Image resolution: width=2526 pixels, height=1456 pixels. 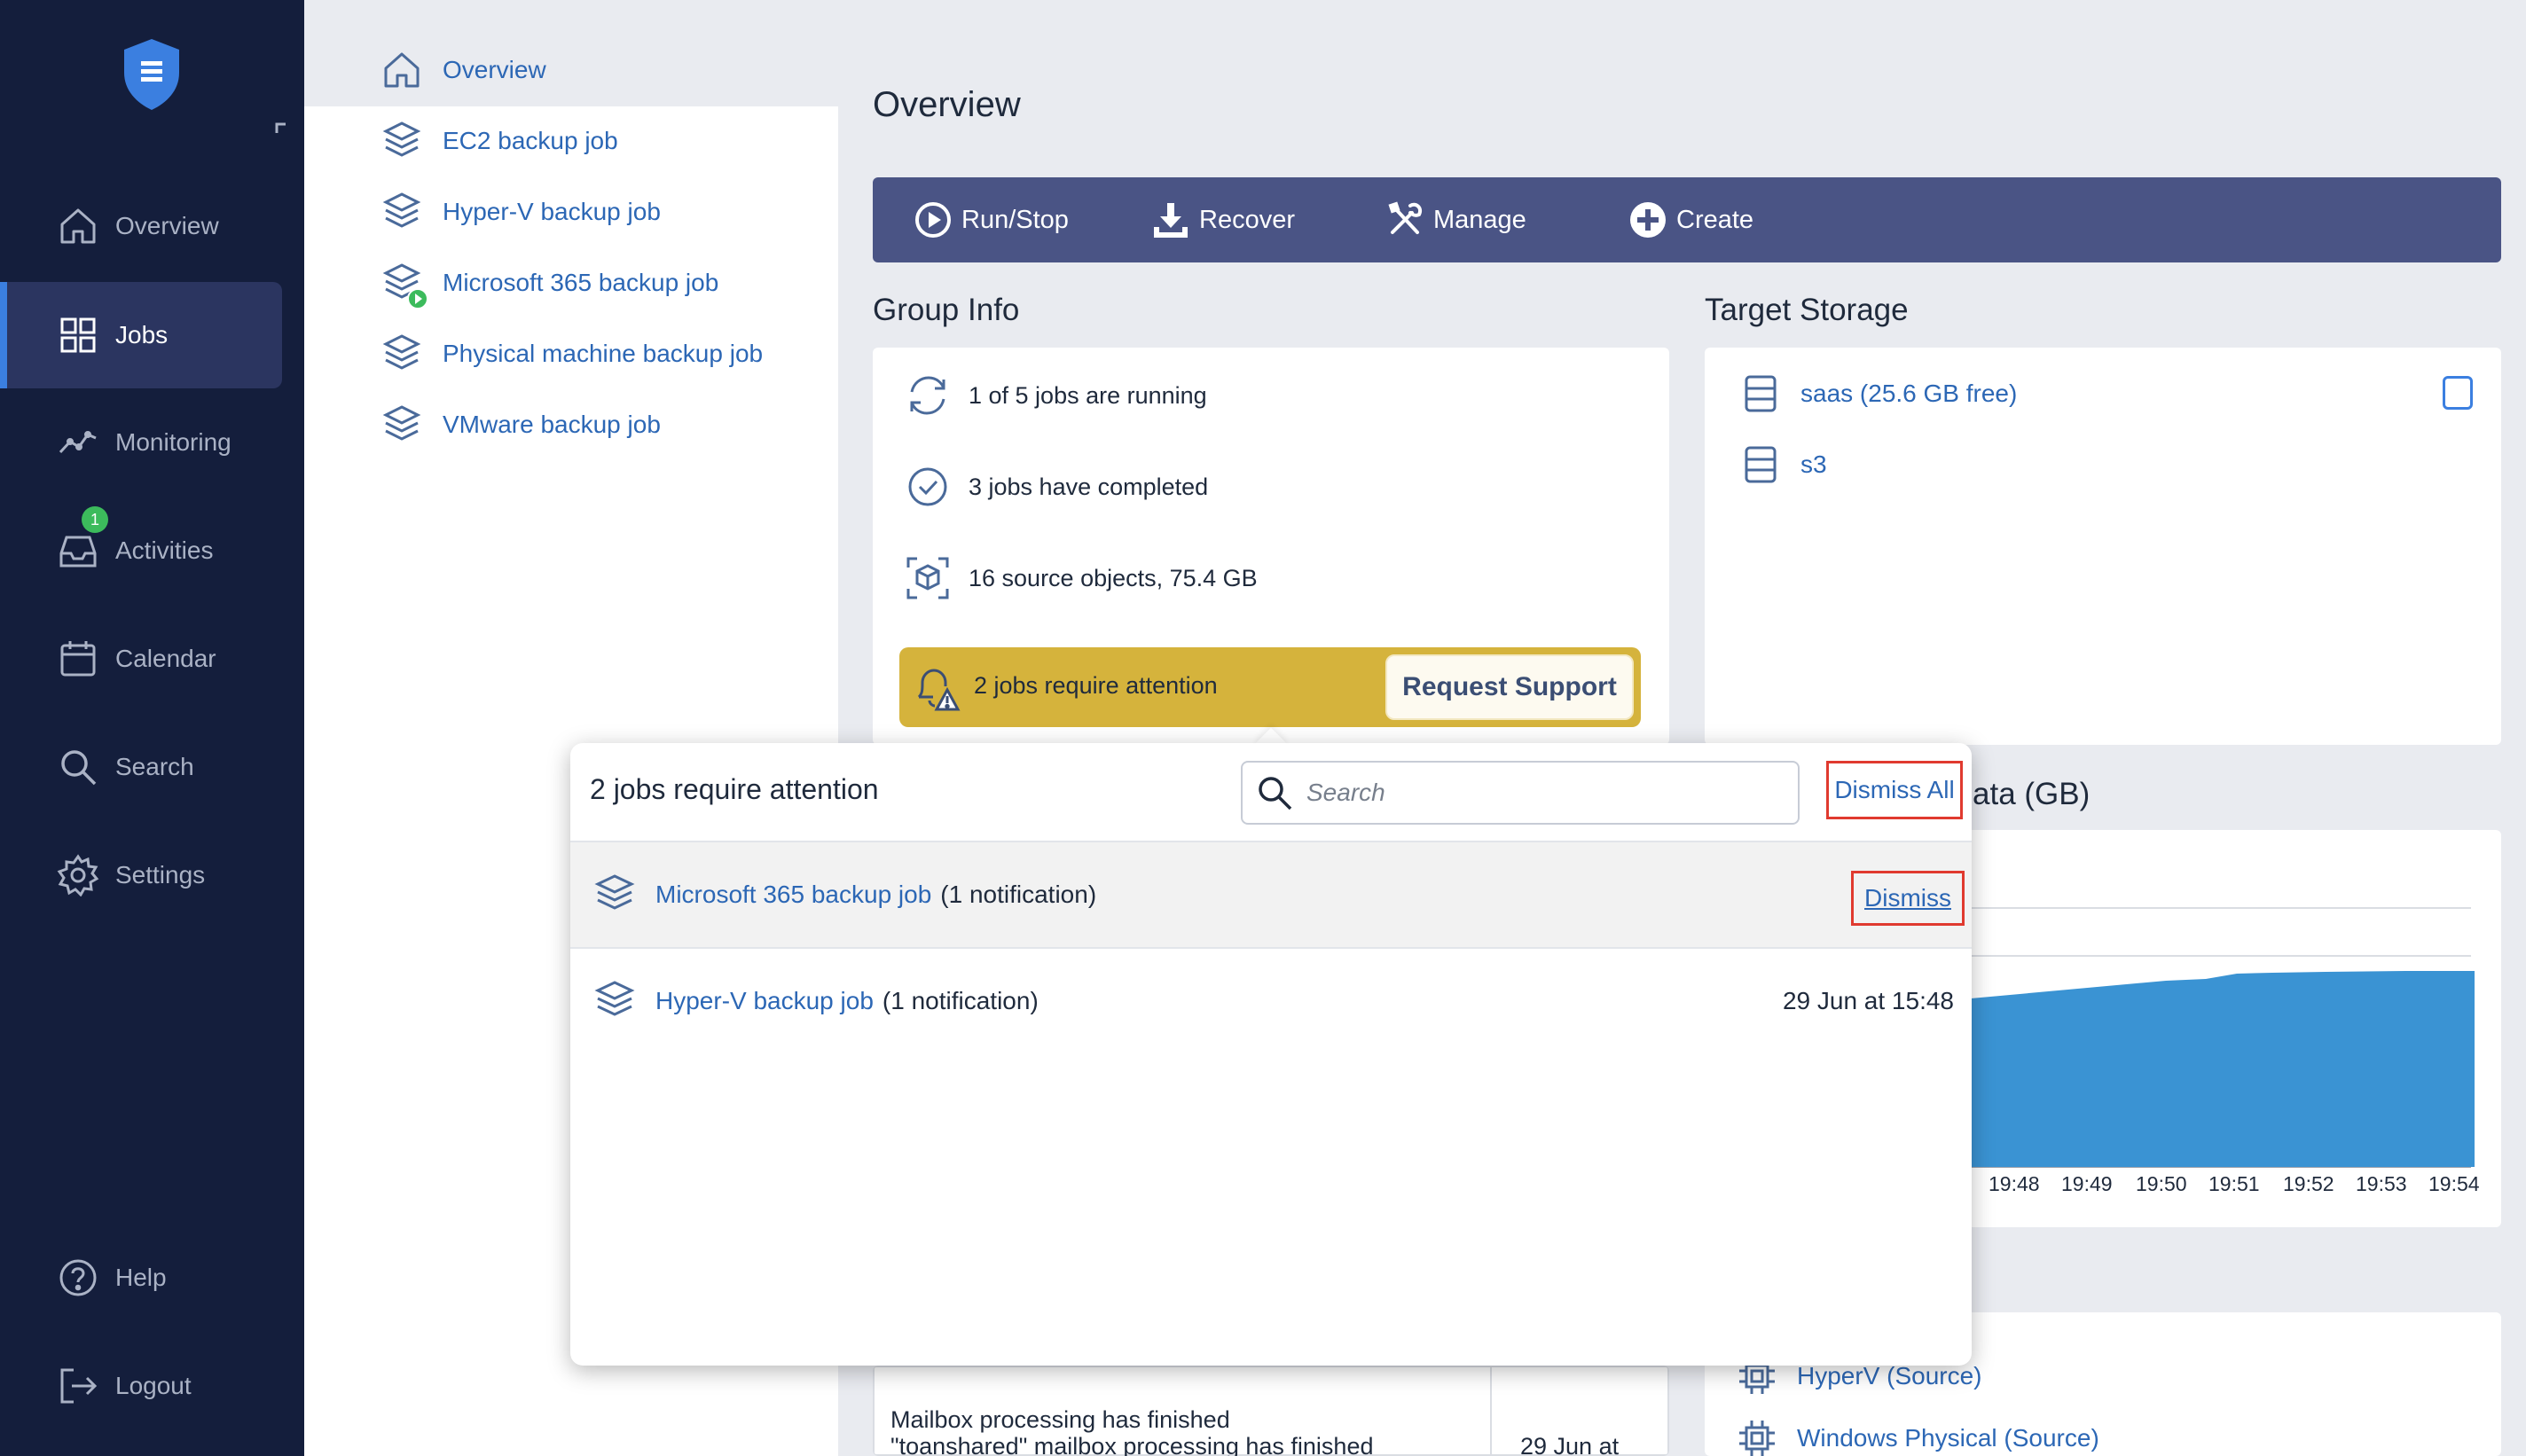 What do you see at coordinates (160, 874) in the screenshot?
I see `nav-label: Settings` at bounding box center [160, 874].